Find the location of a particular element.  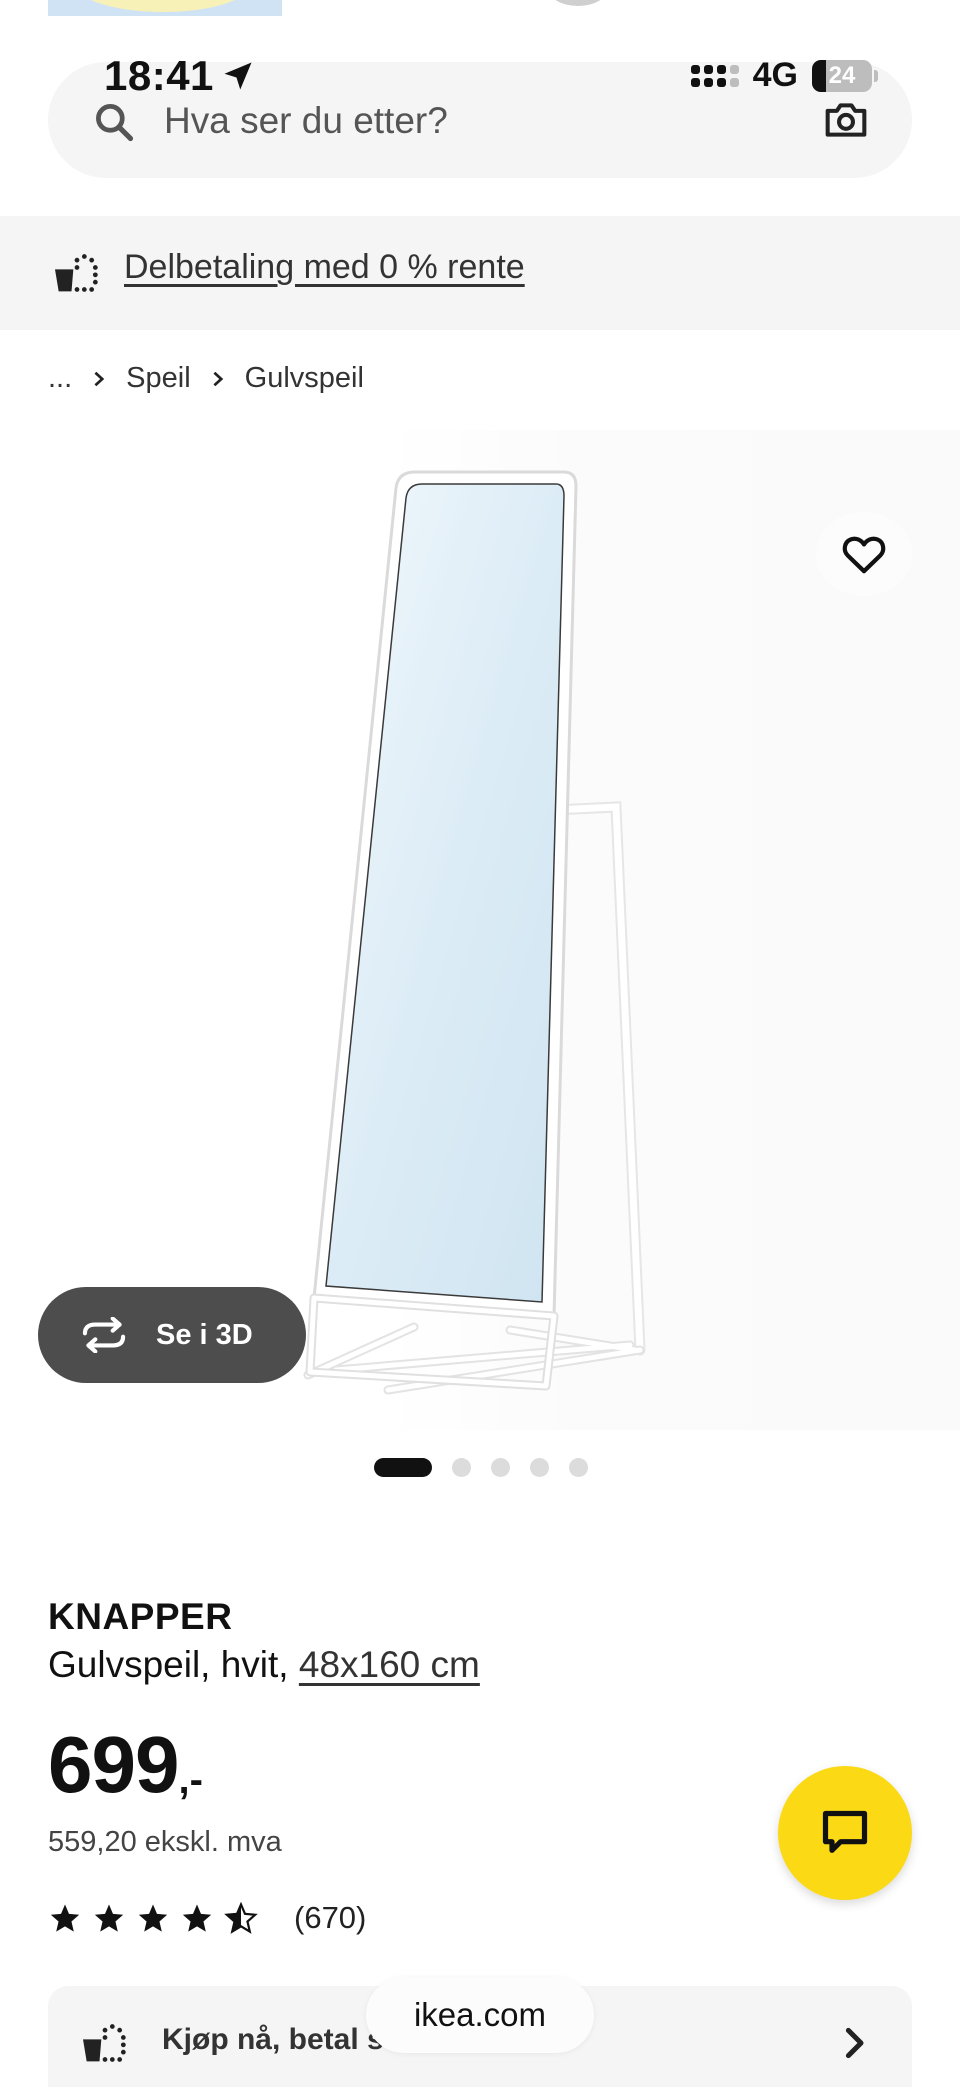

product-type: Gulvspeil, hvit, is located at coordinates (168, 1664).